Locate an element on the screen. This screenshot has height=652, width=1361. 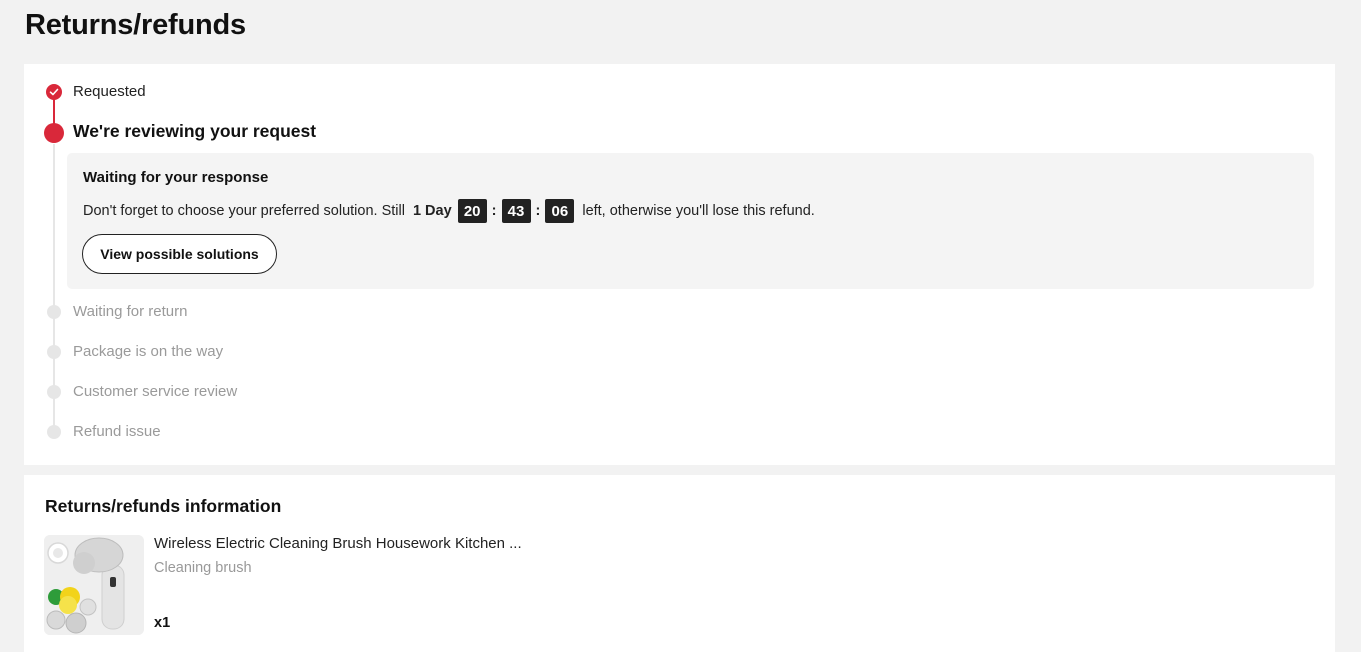
info-section-title: Returns/refunds information is located at coordinates (163, 506).